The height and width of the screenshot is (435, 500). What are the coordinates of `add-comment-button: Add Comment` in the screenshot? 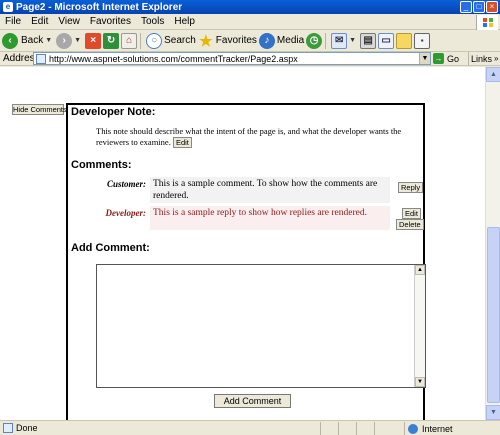 It's located at (252, 401).